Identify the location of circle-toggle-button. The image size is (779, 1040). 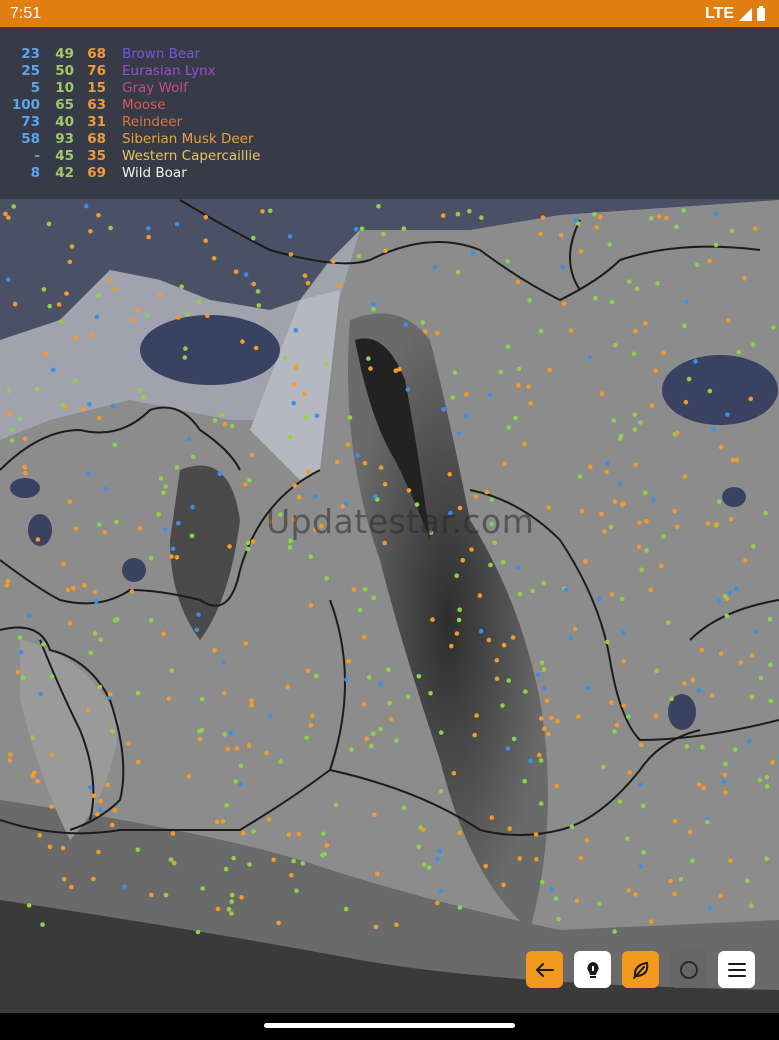
(688, 969).